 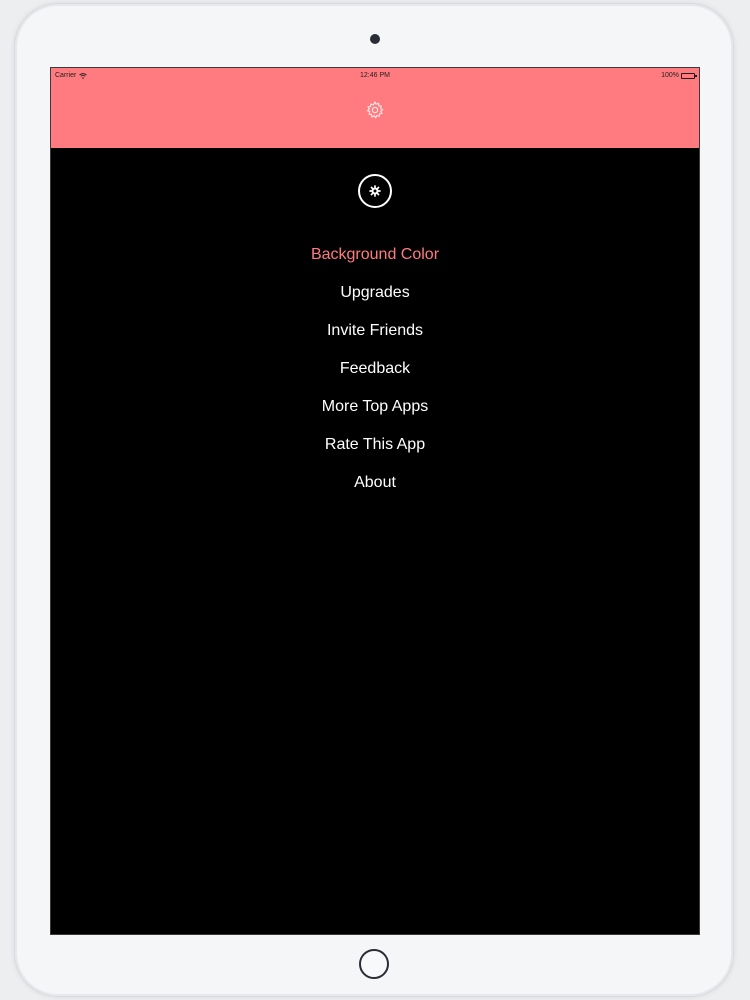 I want to click on menu-item-about: About, so click(x=375, y=483).